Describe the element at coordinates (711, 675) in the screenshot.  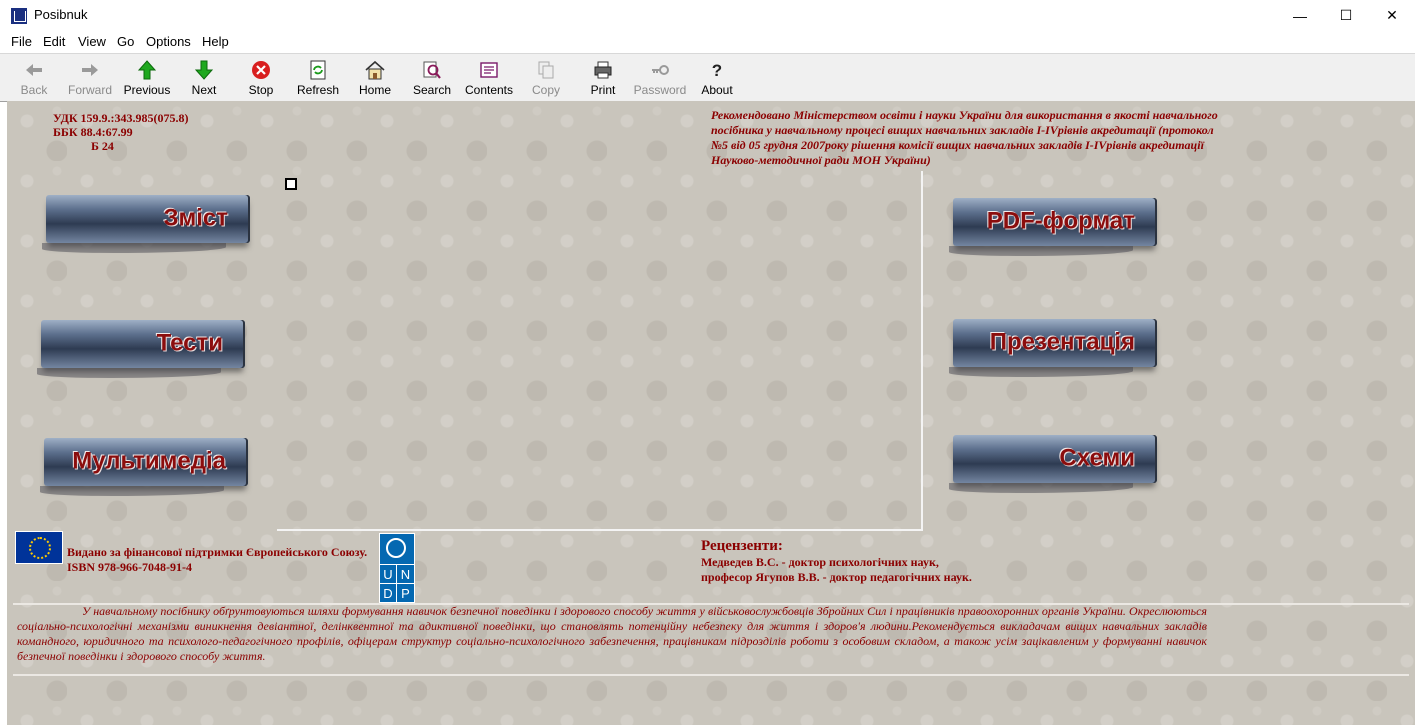
I see `divider` at that location.